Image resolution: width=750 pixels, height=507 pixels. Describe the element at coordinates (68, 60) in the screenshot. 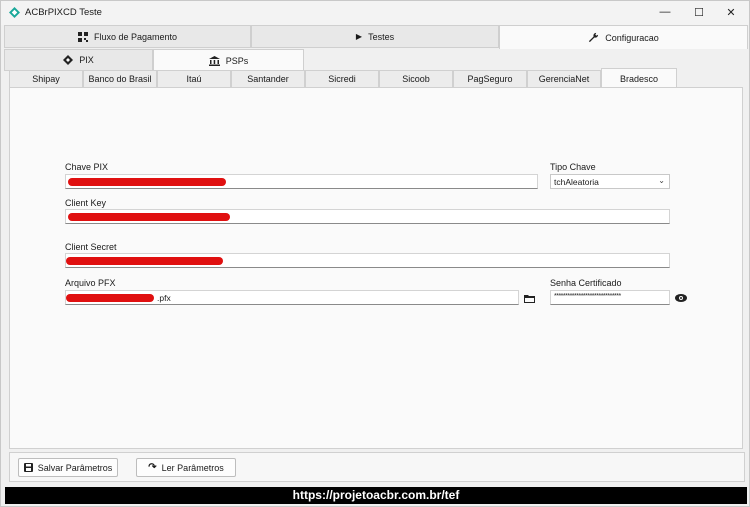

I see `pix-diamond-icon` at that location.